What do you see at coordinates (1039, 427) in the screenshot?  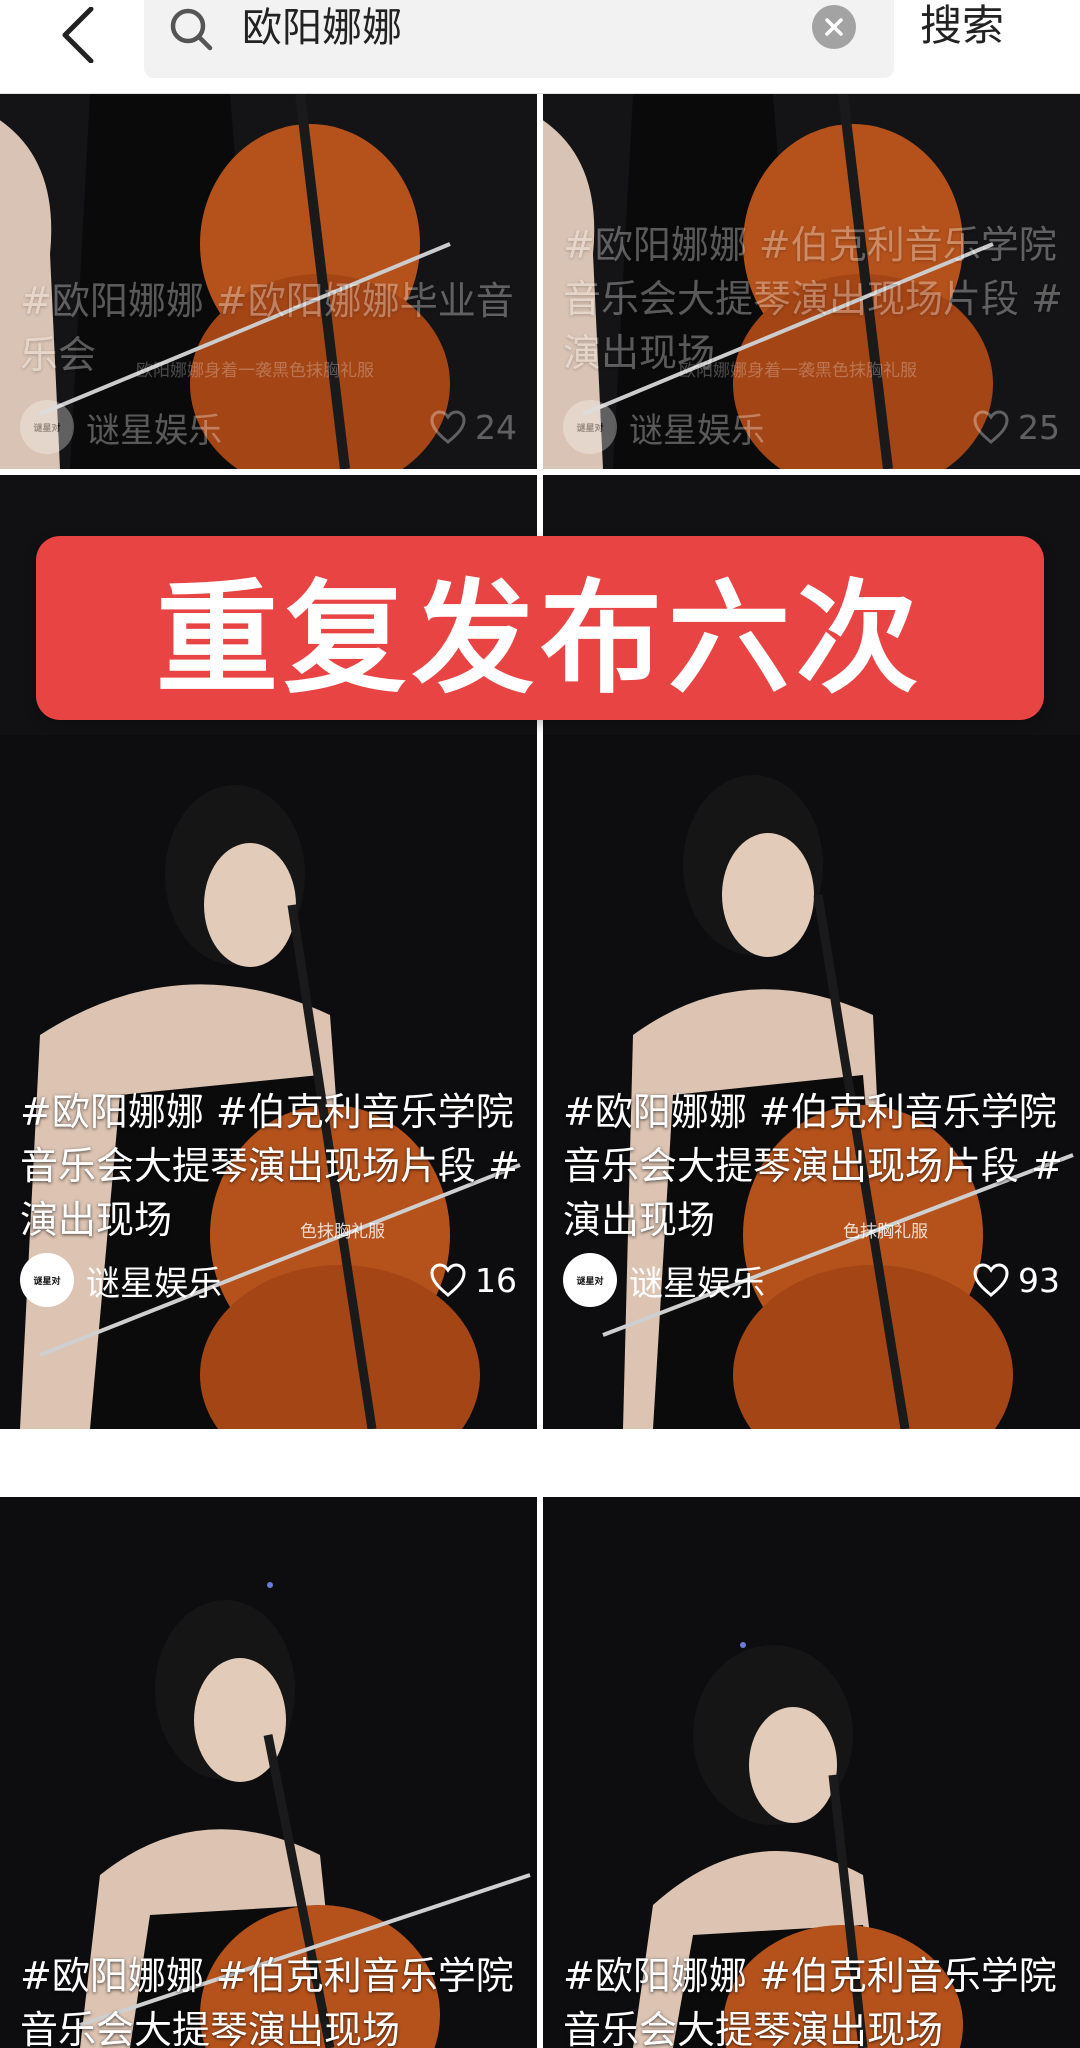 I see `like-count: 25` at bounding box center [1039, 427].